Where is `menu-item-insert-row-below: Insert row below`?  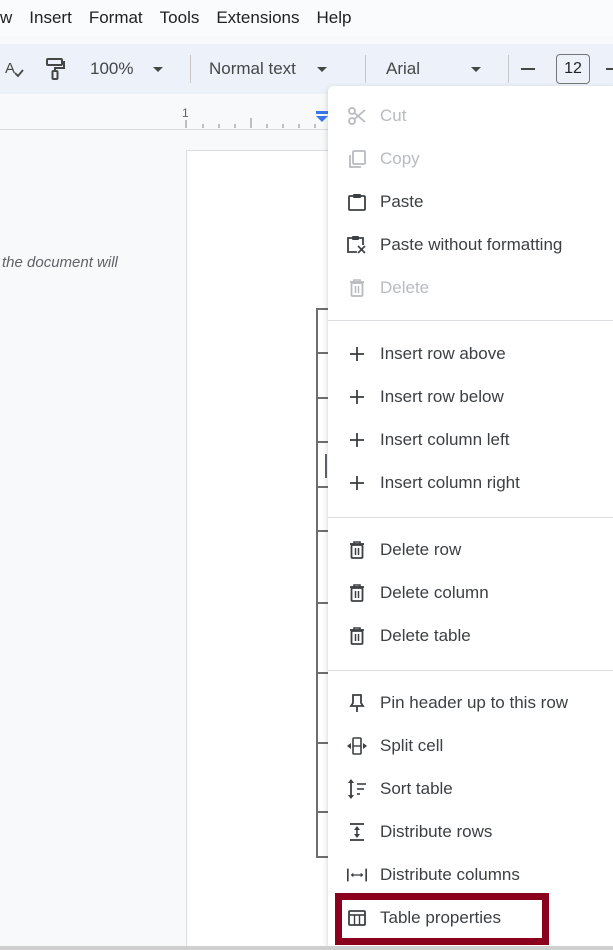
menu-item-insert-row-below: Insert row below is located at coordinates (470, 397).